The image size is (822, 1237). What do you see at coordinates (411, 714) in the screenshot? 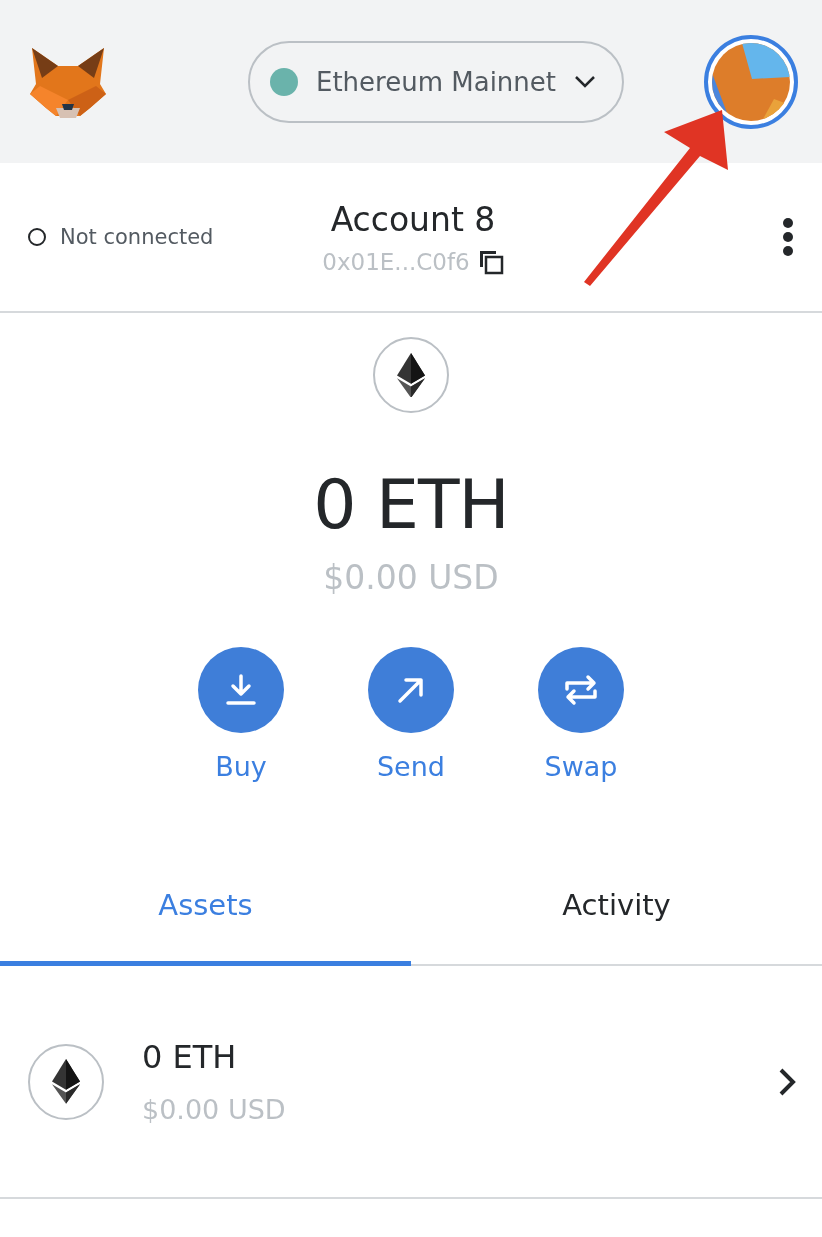
I see `send-button: Send` at bounding box center [411, 714].